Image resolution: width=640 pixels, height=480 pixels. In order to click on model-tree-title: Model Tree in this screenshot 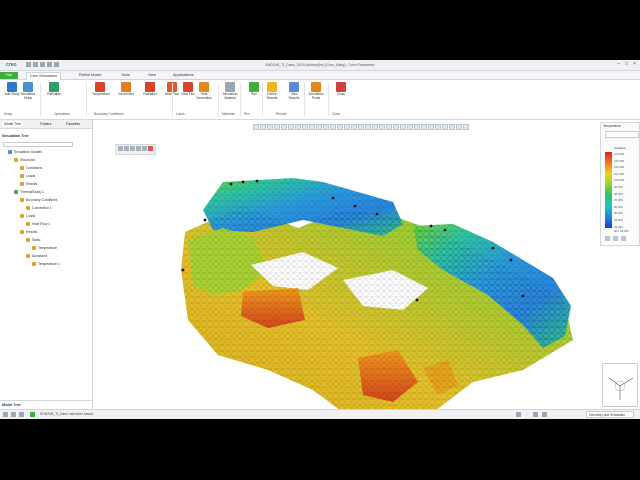, I will do `click(11, 405)`.